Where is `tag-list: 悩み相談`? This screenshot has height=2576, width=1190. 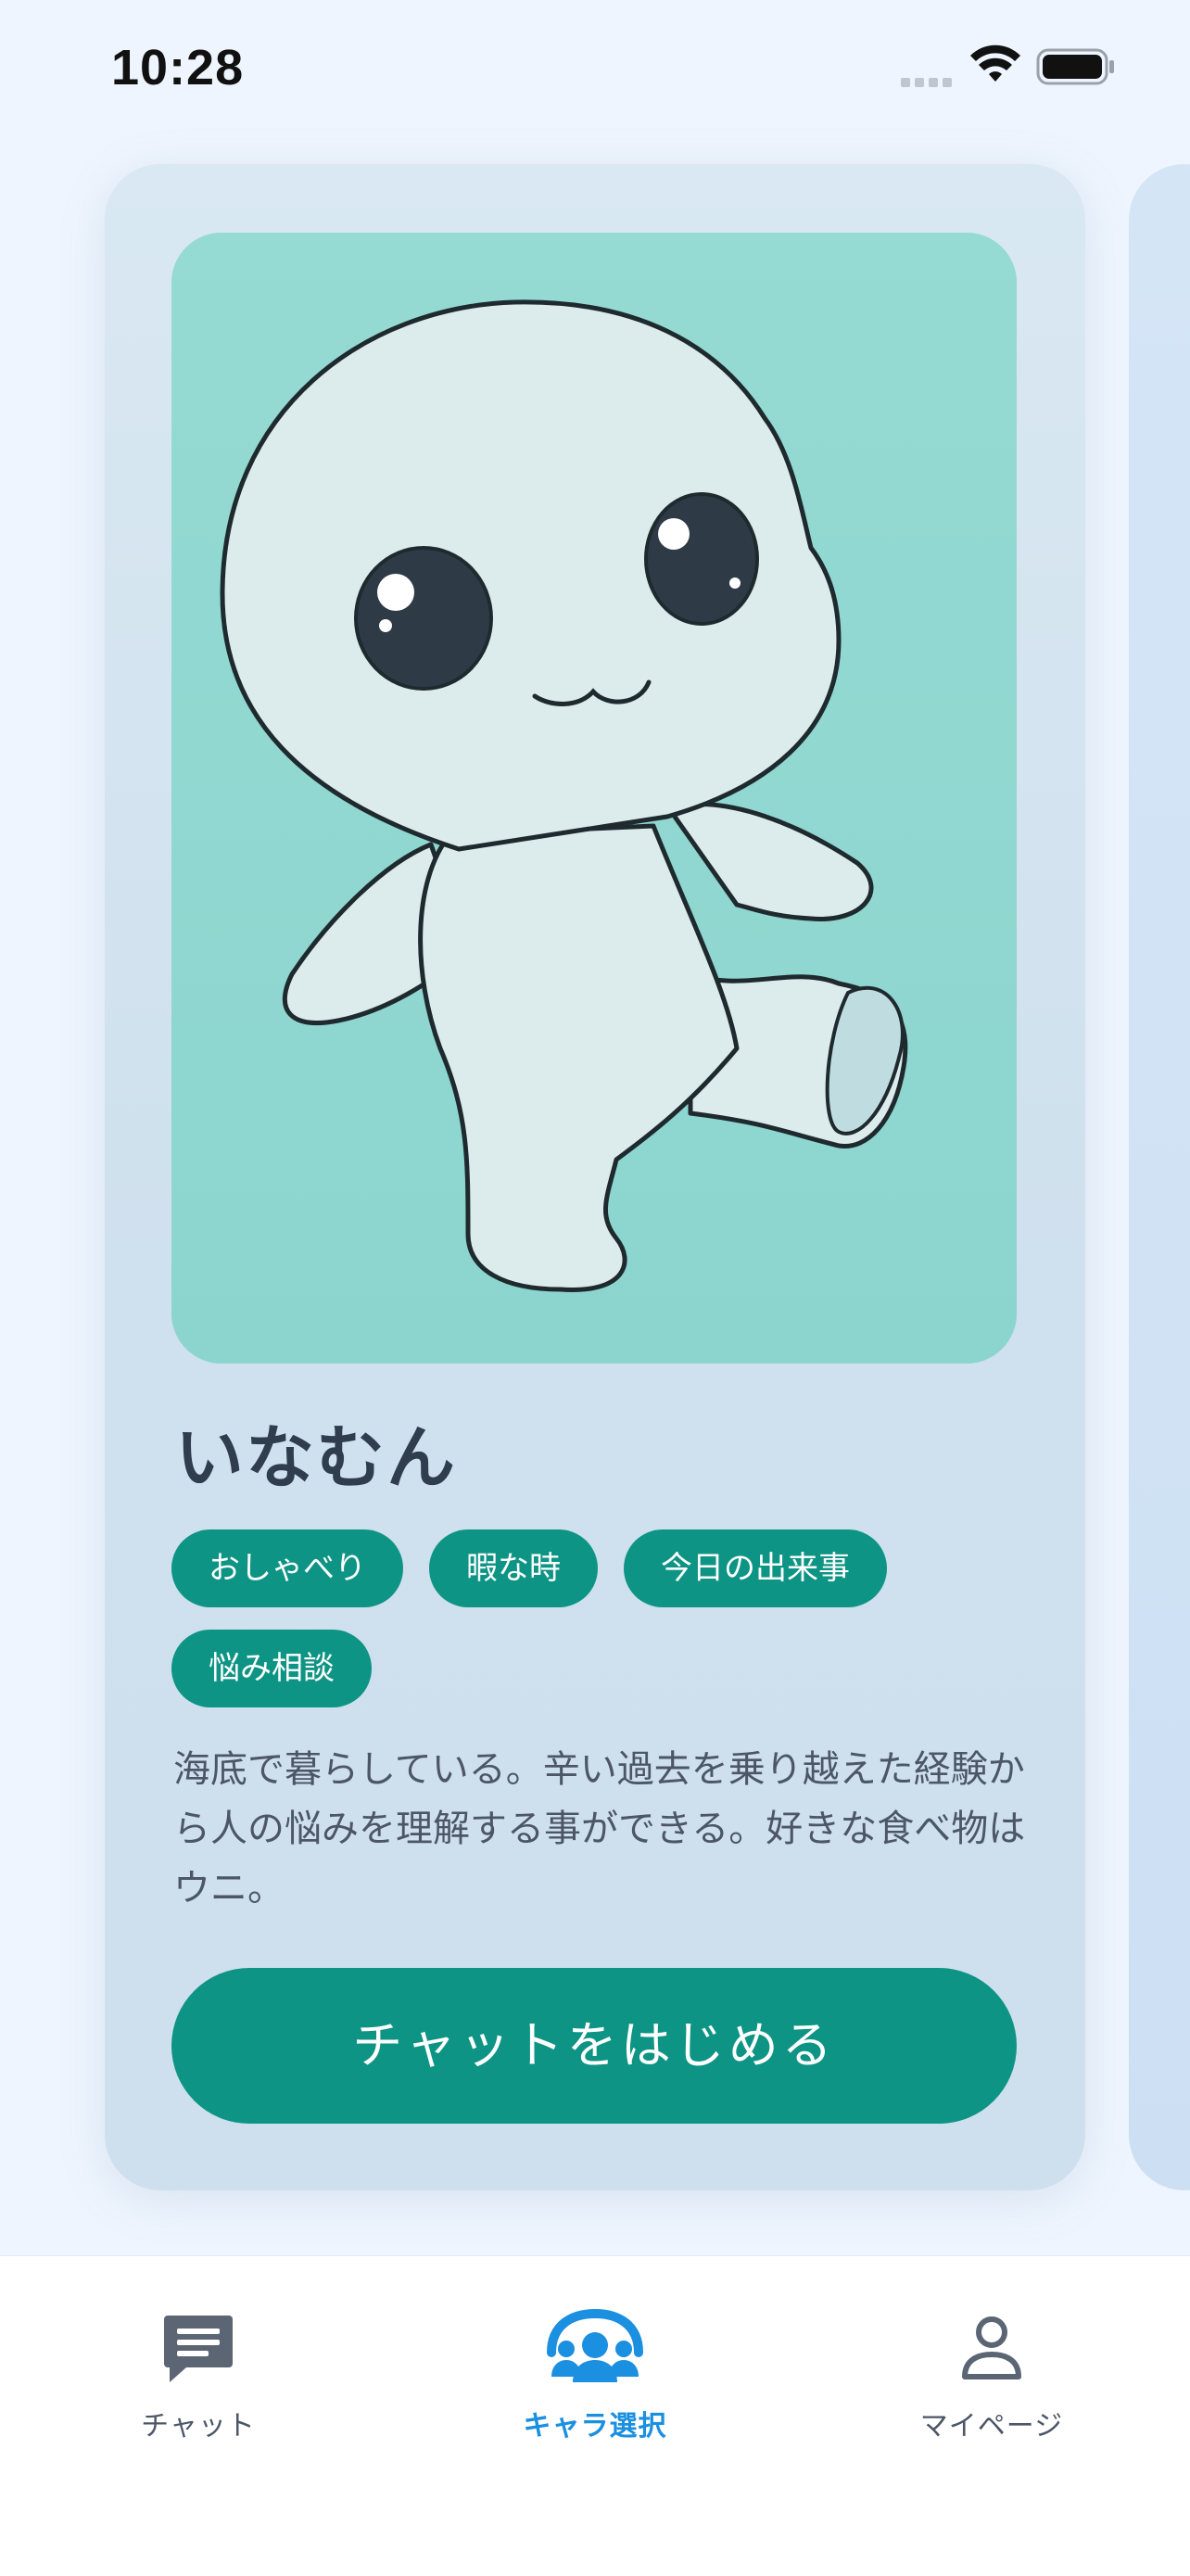
tag-list: 悩み相談 is located at coordinates (271, 1668).